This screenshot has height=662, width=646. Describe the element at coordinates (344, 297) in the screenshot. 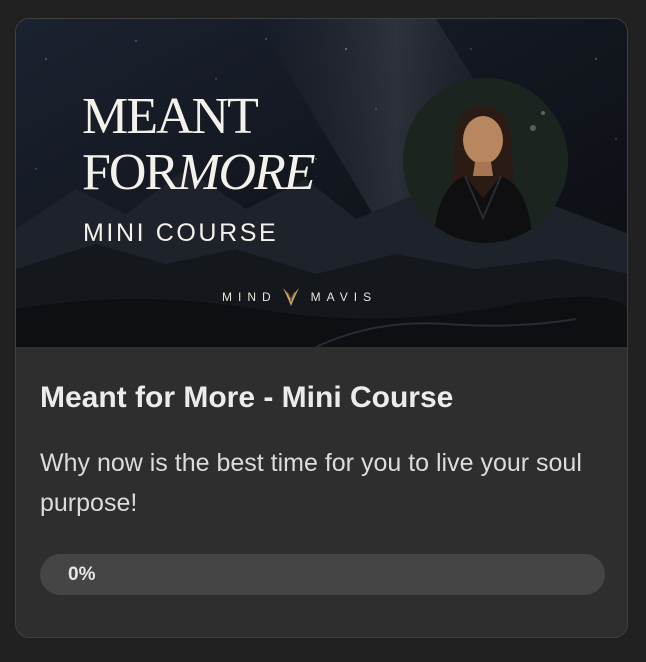

I see `brand-text-right: MAVIS` at that location.